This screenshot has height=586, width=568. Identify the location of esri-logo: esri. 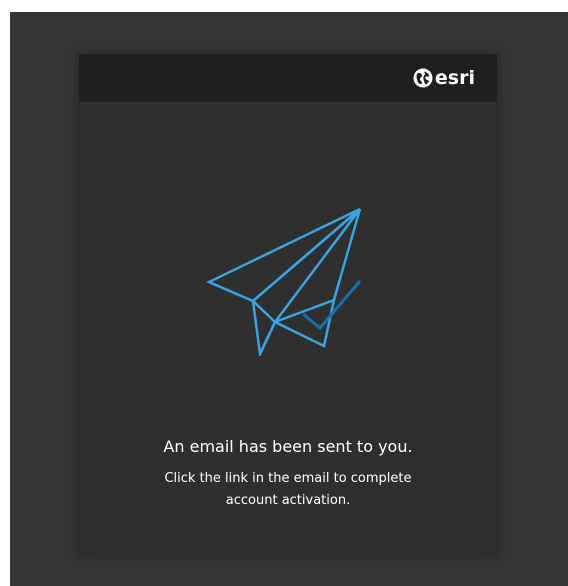
(444, 78).